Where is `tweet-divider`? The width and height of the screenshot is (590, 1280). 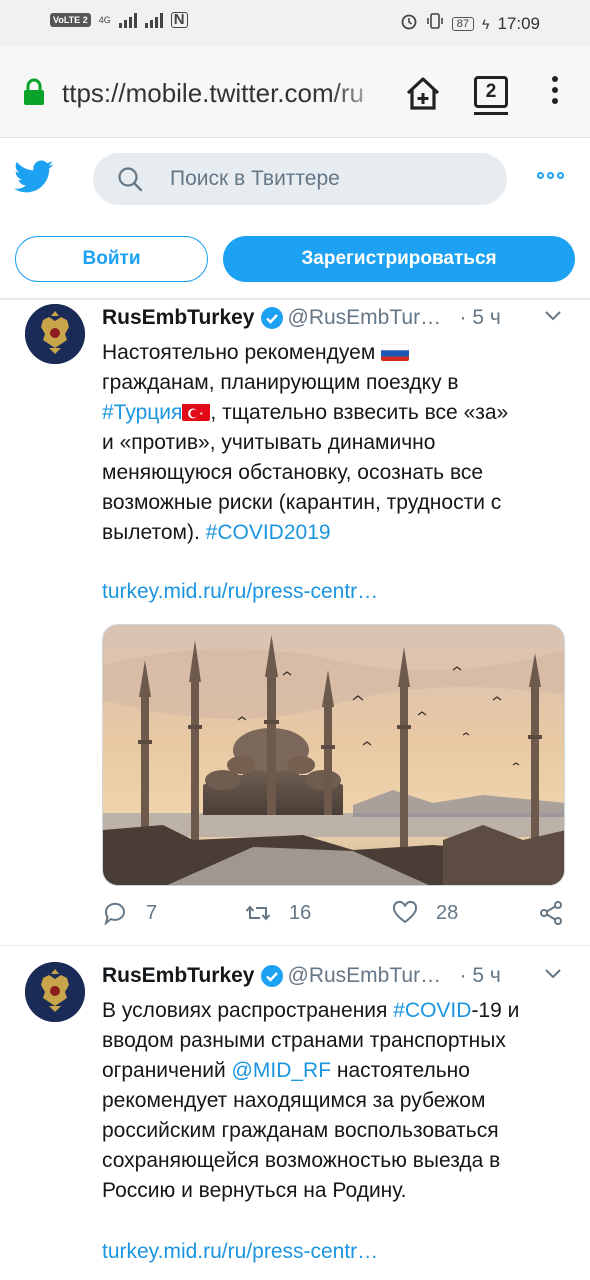
tweet-divider is located at coordinates (295, 945).